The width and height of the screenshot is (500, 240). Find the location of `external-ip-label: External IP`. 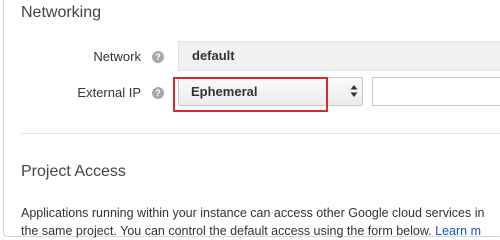

external-ip-label: External IP is located at coordinates (109, 92).